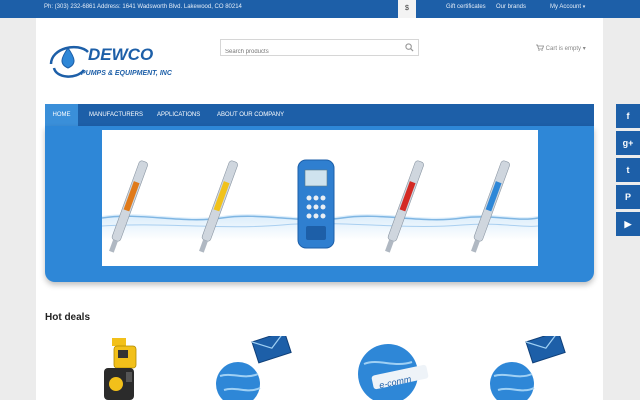  Describe the element at coordinates (407, 9) in the screenshot. I see `currency-selector: $` at that location.